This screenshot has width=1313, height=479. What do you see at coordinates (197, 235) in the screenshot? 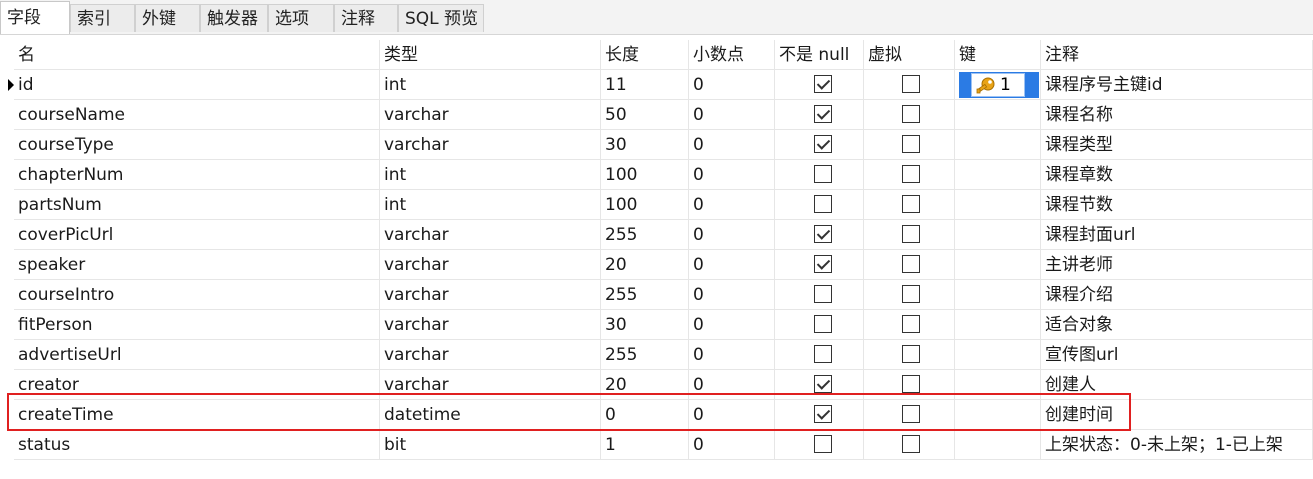
I see `field-name: coverPicUrl` at bounding box center [197, 235].